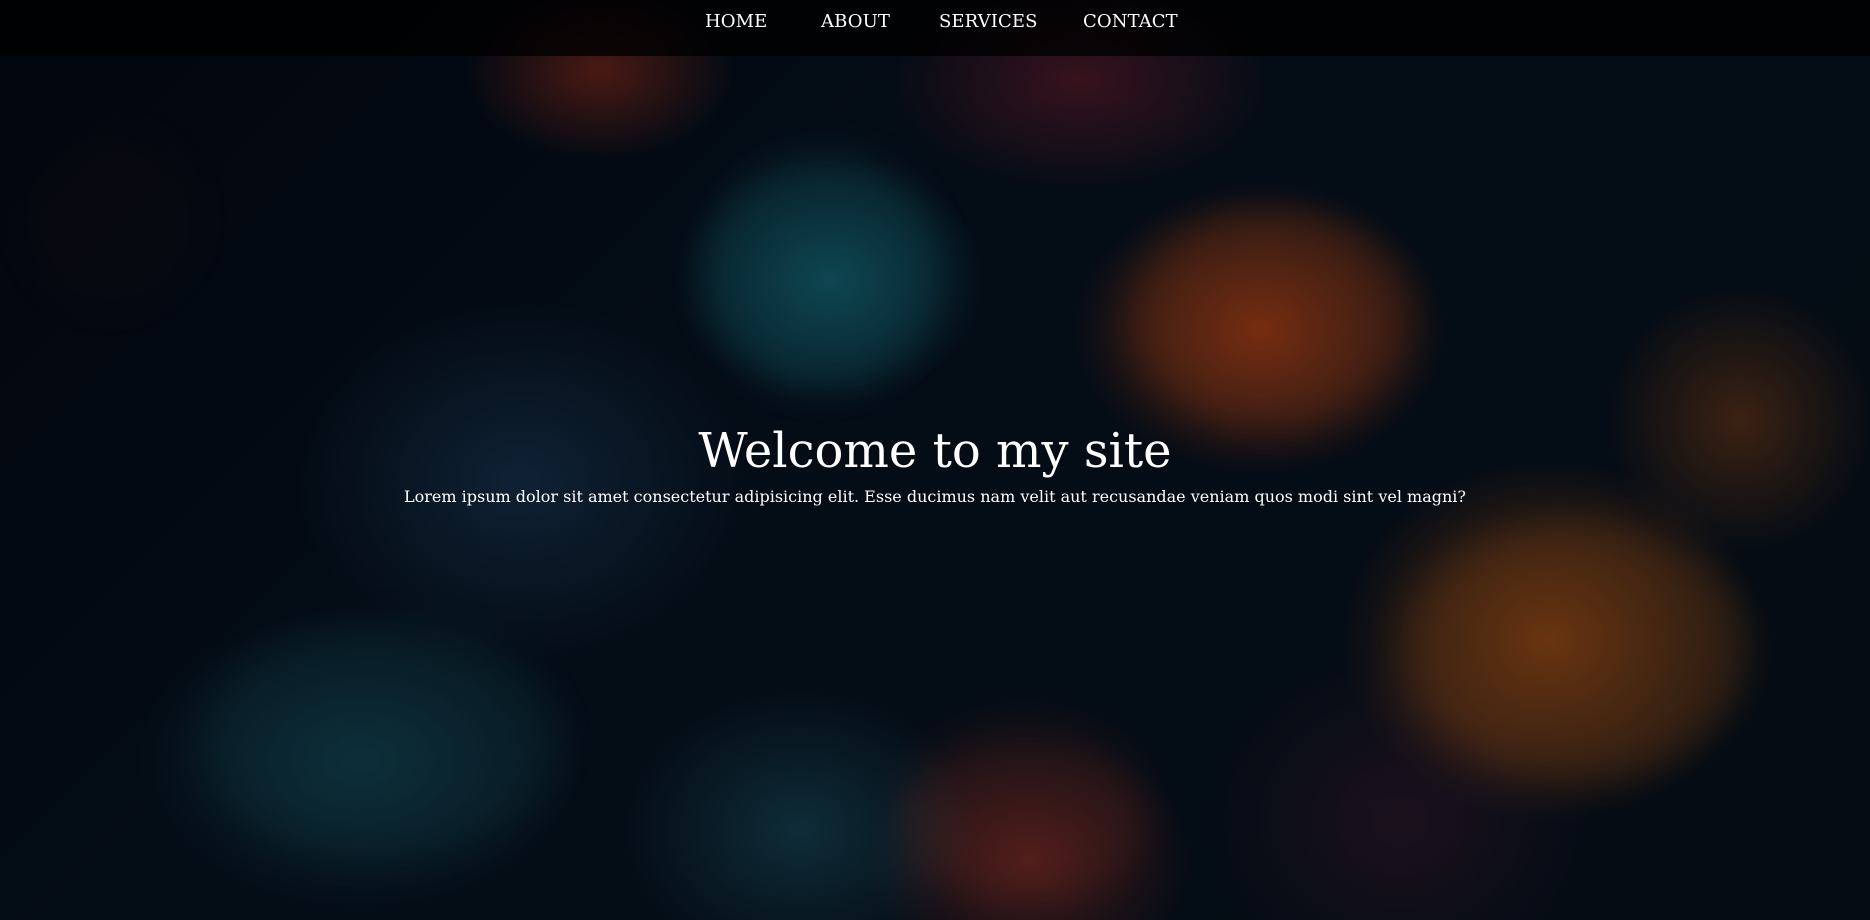 This screenshot has width=1870, height=920. Describe the element at coordinates (1270, 320) in the screenshot. I see `background-smoke-orange` at that location.